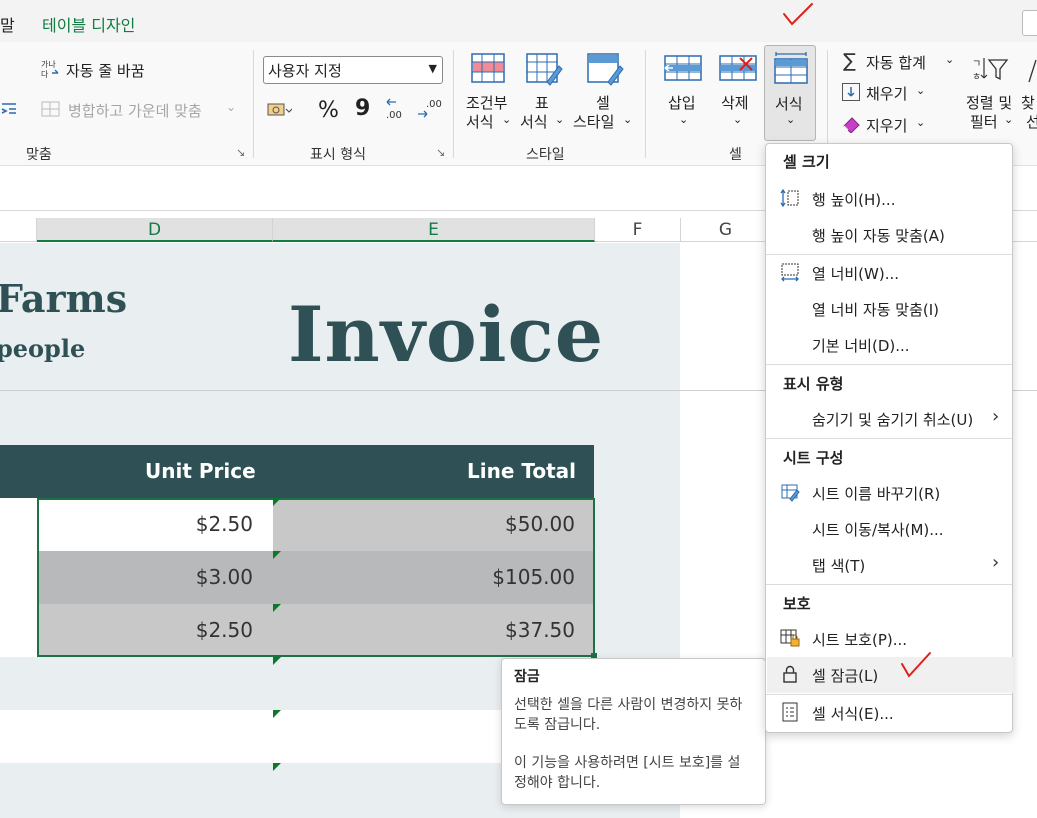 The image size is (1037, 818). I want to click on number-launcher-icon: ↘, so click(440, 152).